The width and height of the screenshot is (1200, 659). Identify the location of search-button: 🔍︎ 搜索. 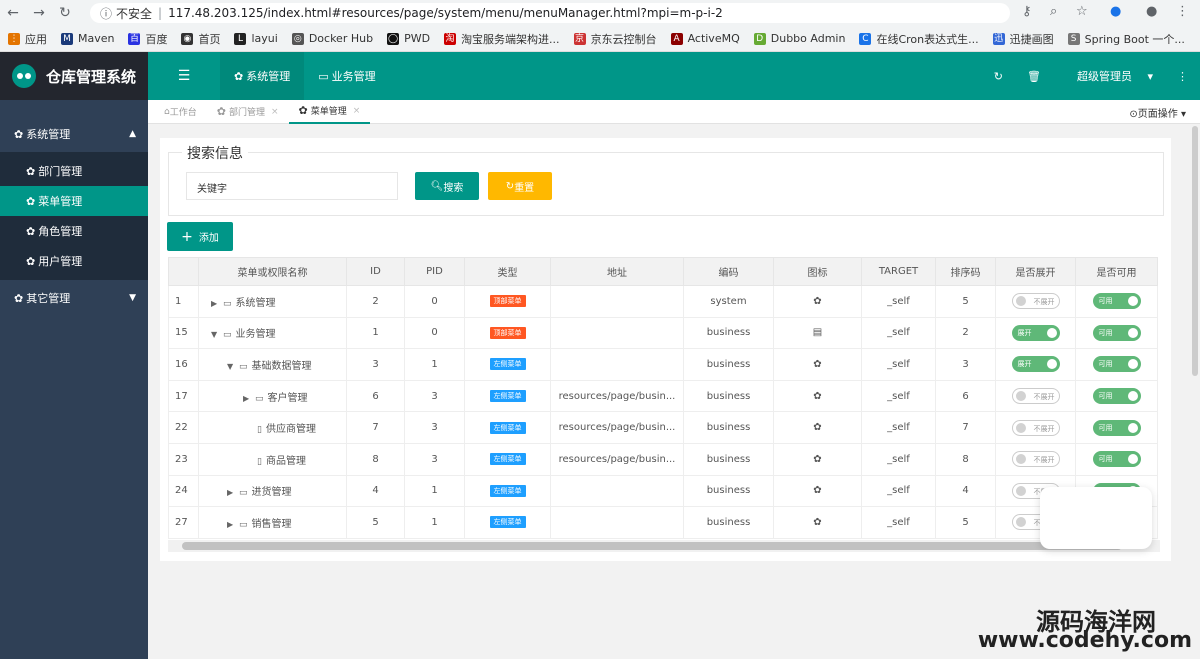
(447, 186).